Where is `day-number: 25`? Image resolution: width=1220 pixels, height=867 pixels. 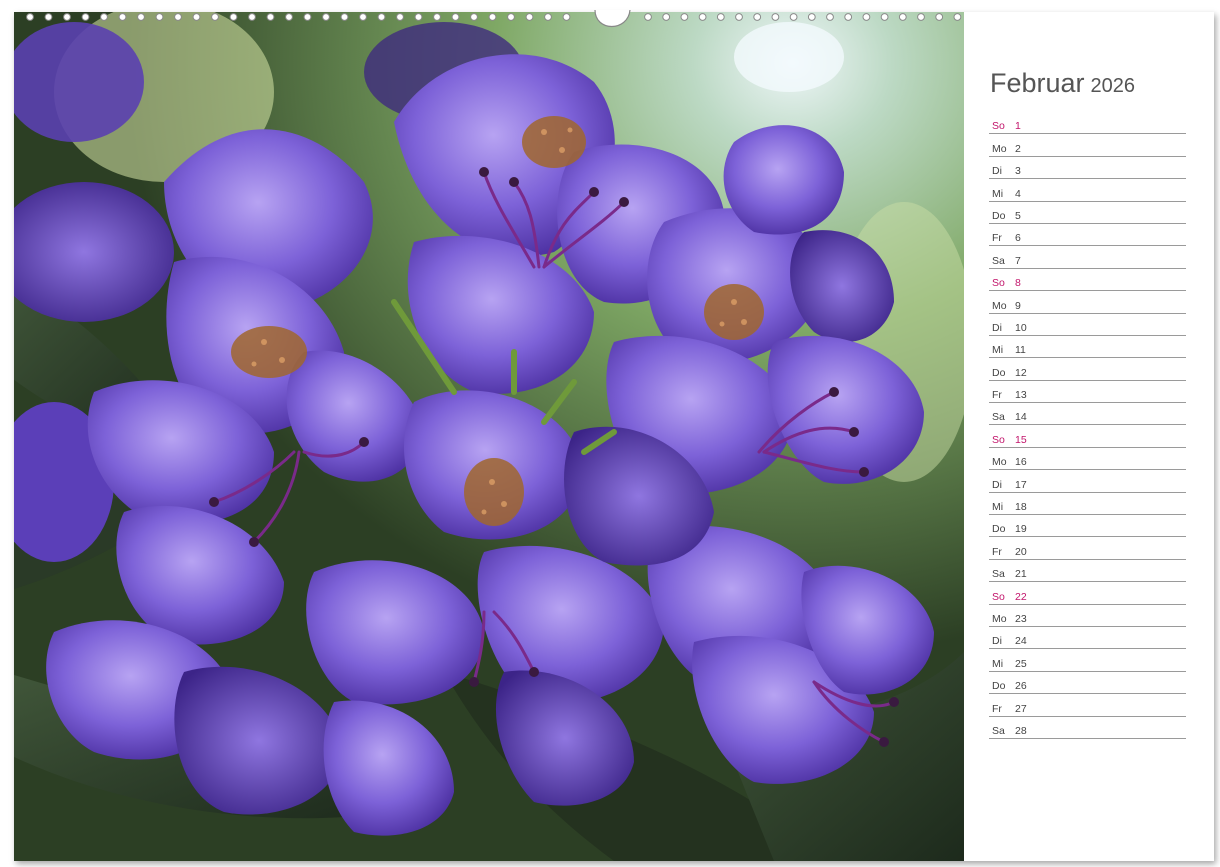 day-number: 25 is located at coordinates (1021, 663).